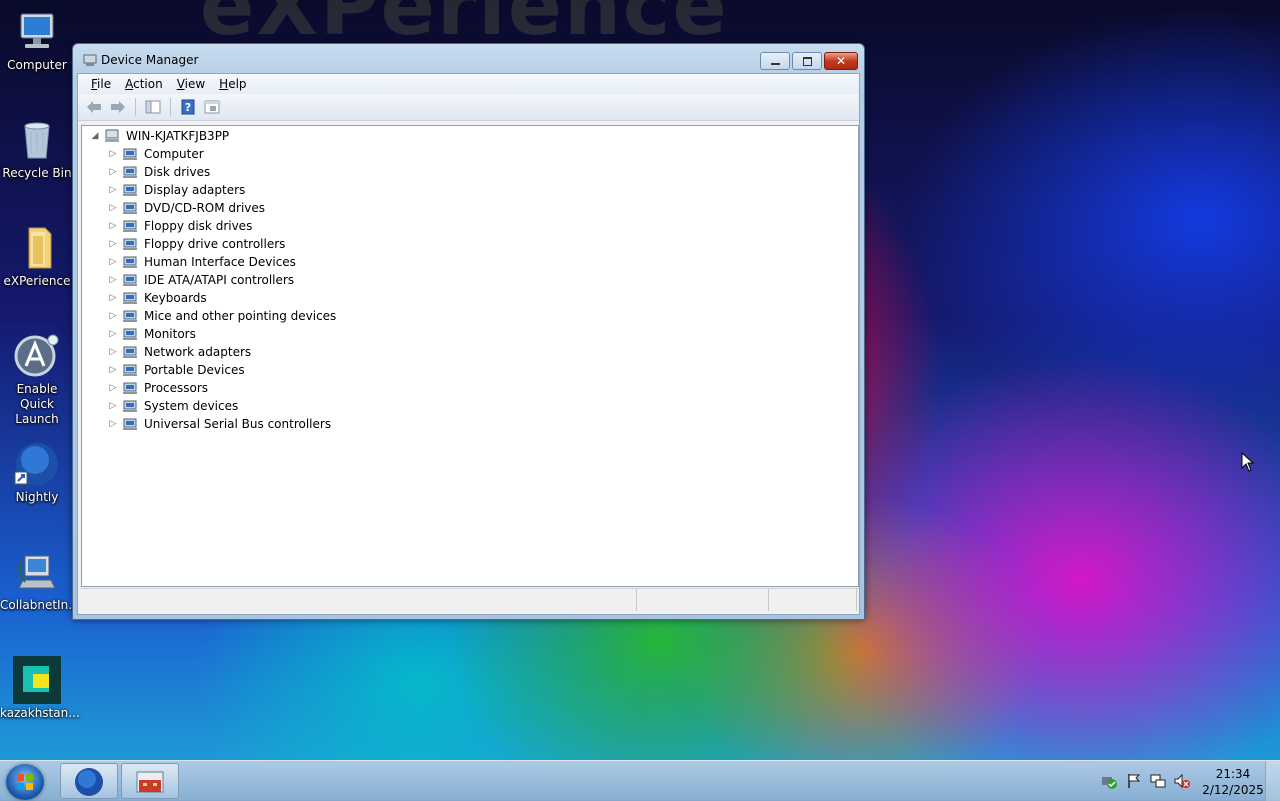  Describe the element at coordinates (1109, 781) in the screenshot. I see `security-shield-icon` at that location.